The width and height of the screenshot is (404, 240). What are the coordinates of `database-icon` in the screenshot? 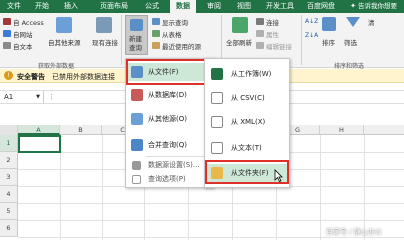 It's located at (137, 95).